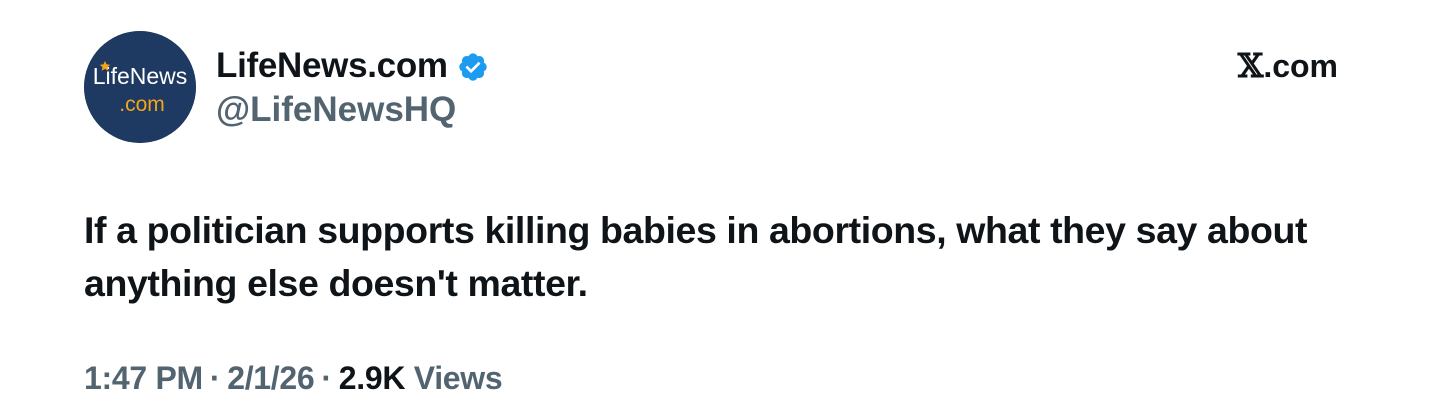 The width and height of the screenshot is (1456, 407). I want to click on display-name: LifeNews.com, so click(352, 66).